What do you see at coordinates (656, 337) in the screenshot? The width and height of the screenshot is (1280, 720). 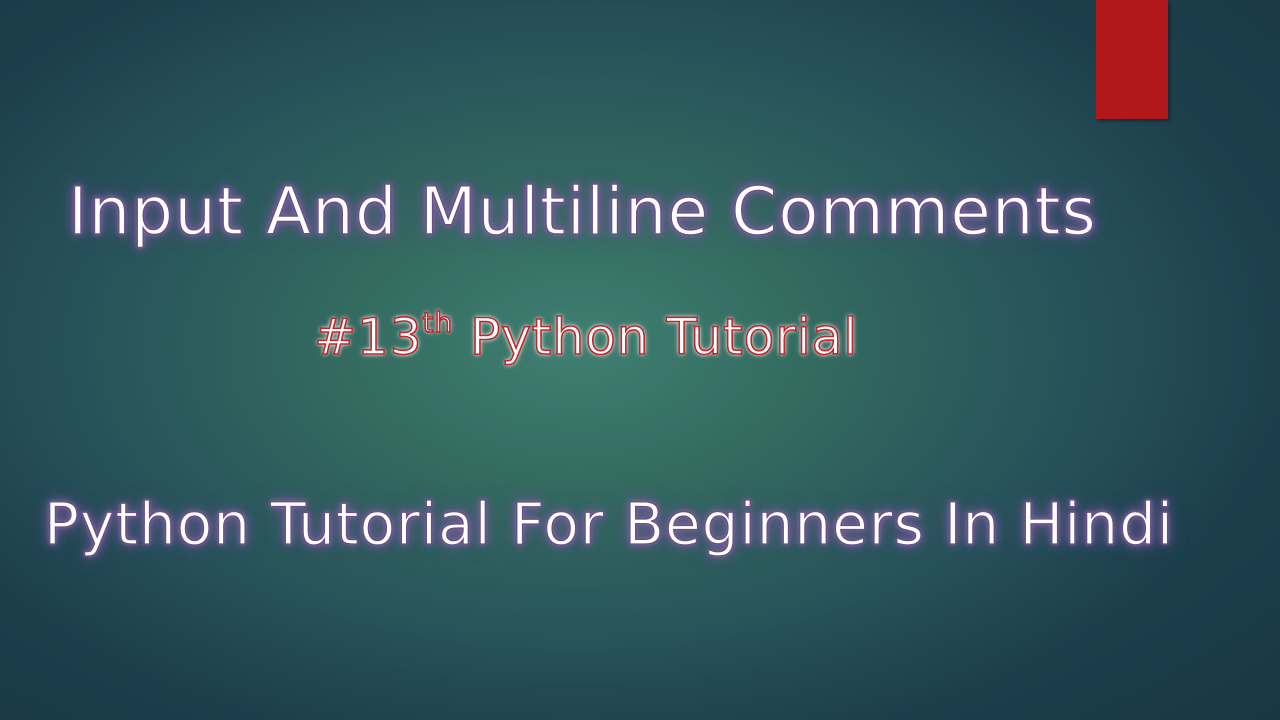 I see `subtitle-text: Python Tutorial` at bounding box center [656, 337].